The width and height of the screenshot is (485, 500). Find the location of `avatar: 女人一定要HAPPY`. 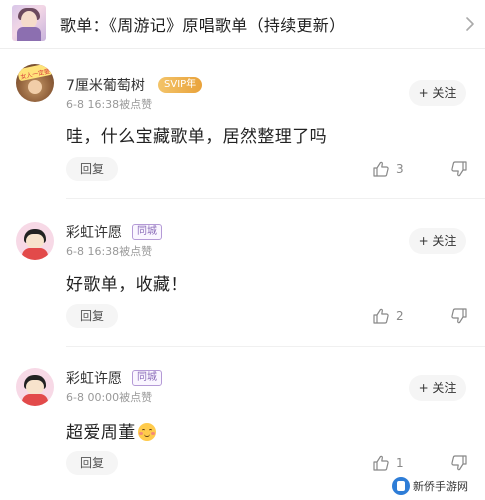

avatar: 女人一定要HAPPY is located at coordinates (35, 83).